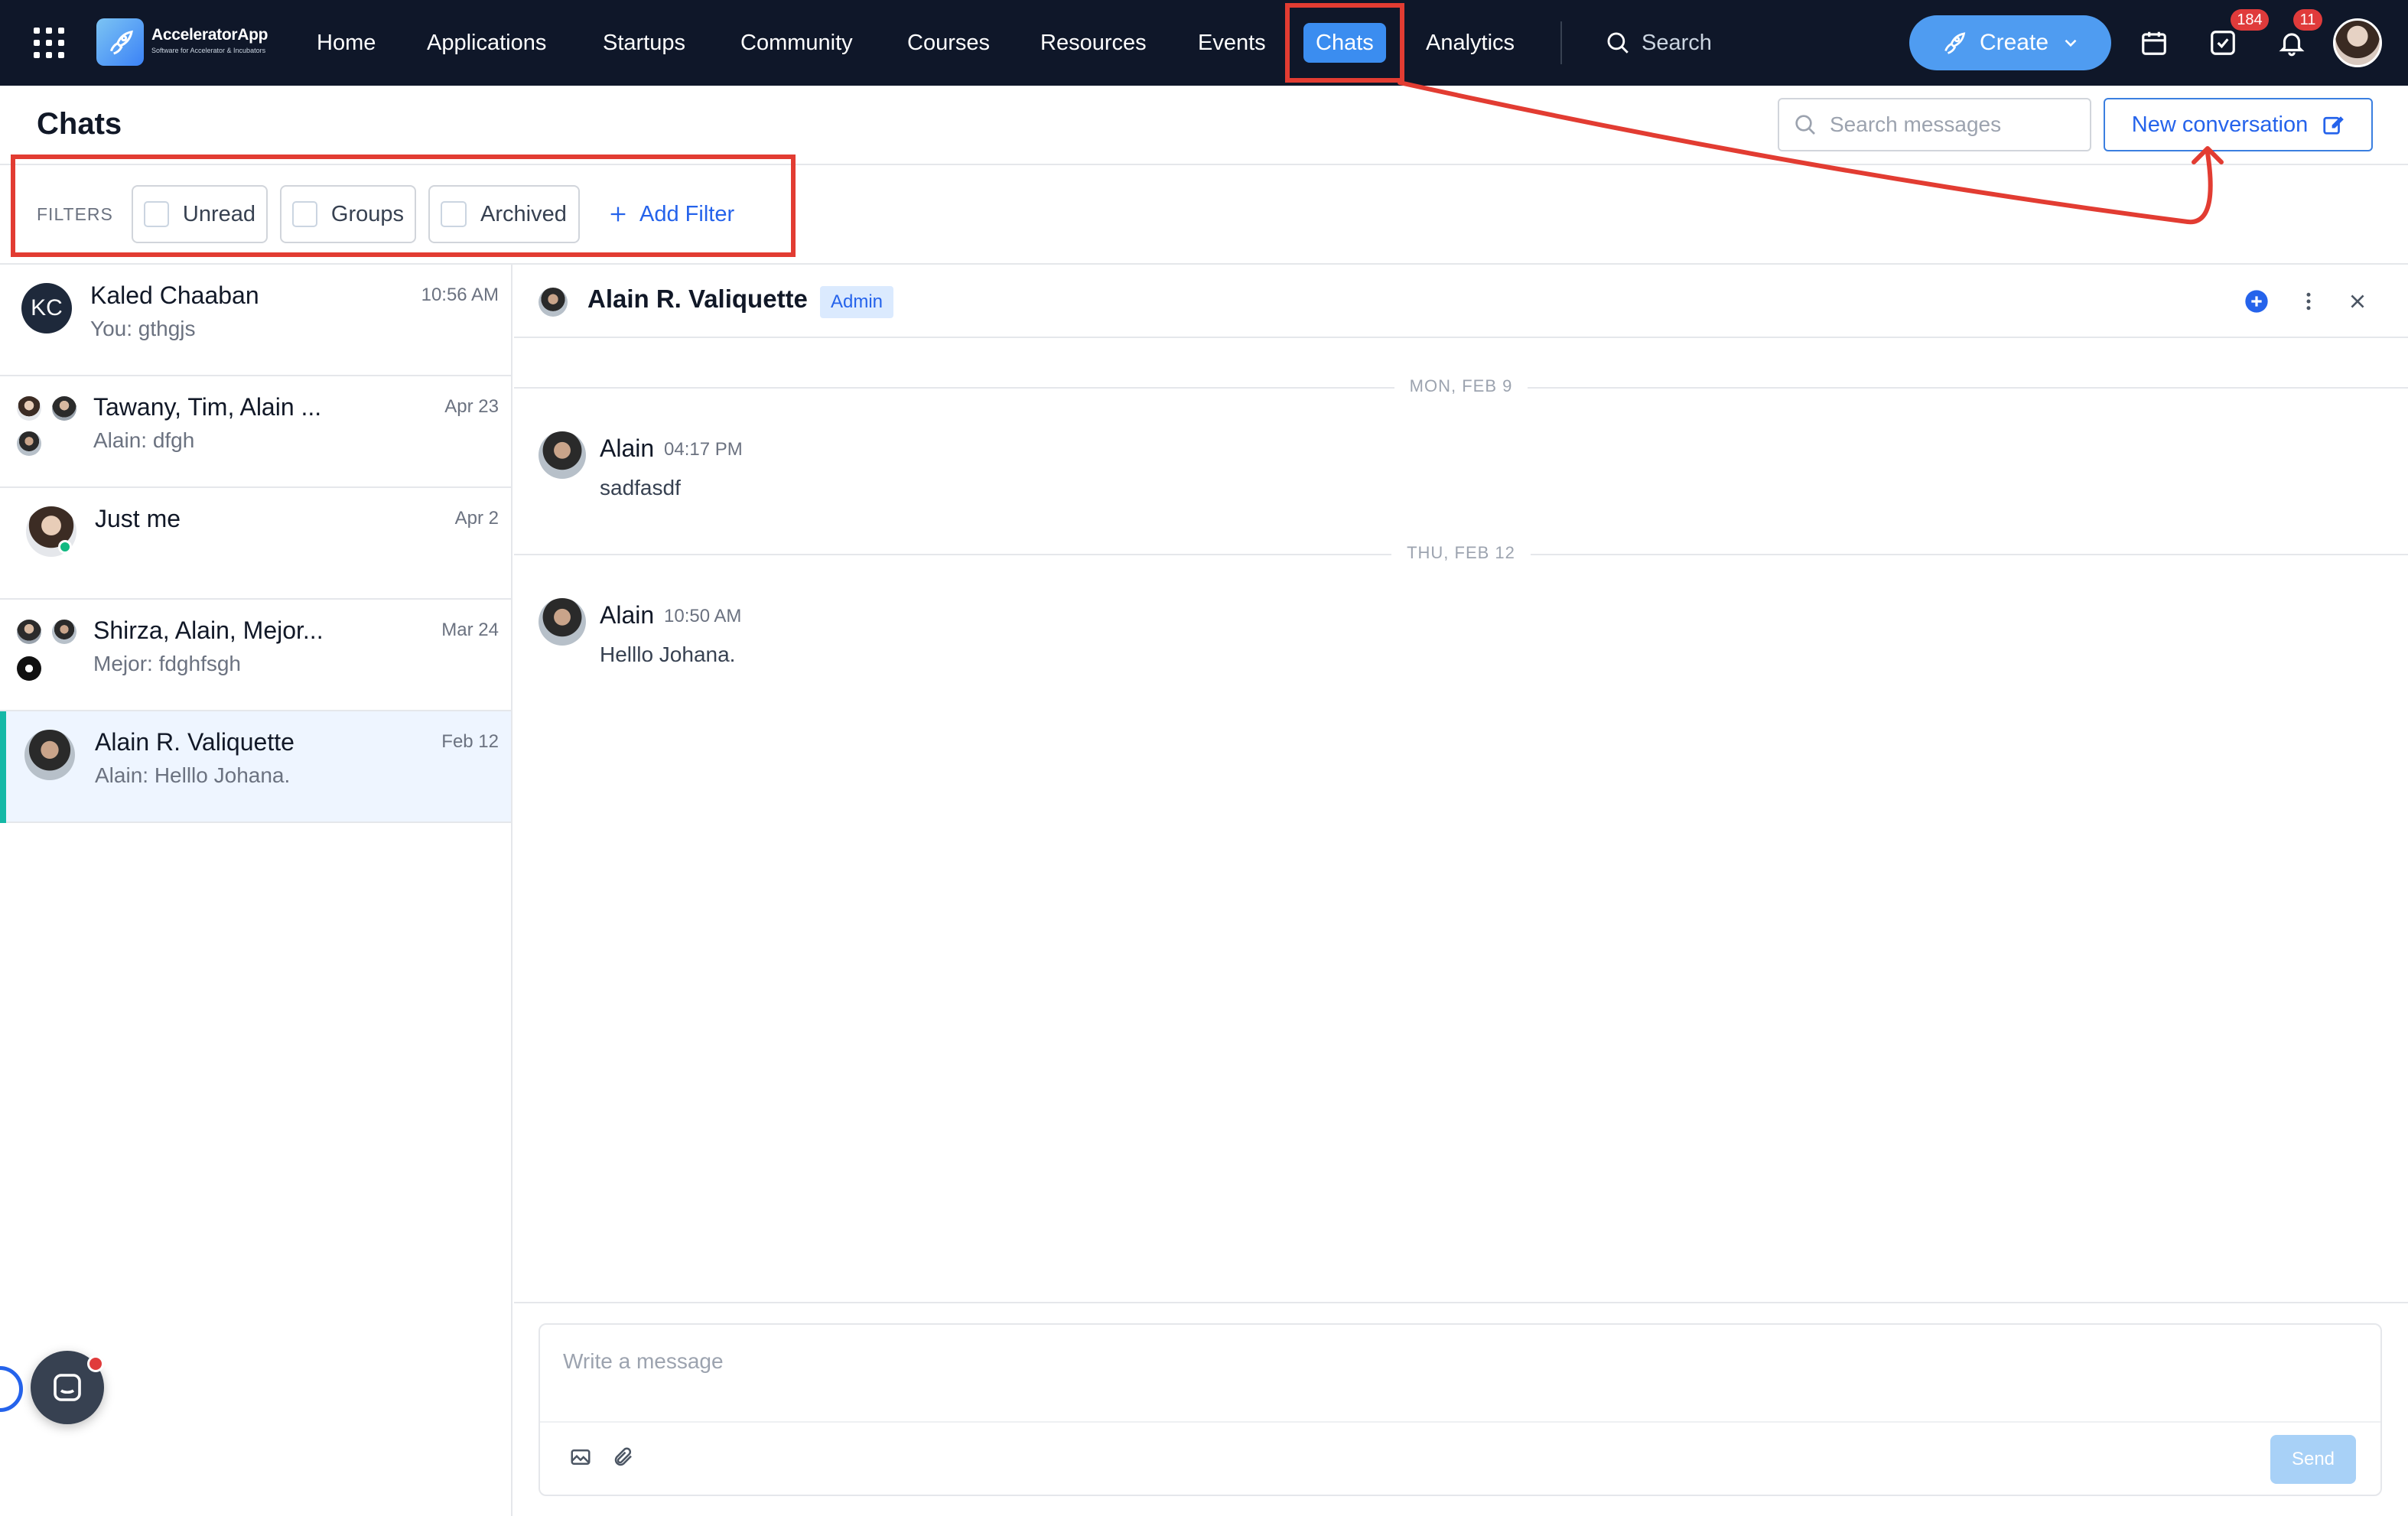  What do you see at coordinates (857, 302) in the screenshot?
I see `role-badge: Admin` at bounding box center [857, 302].